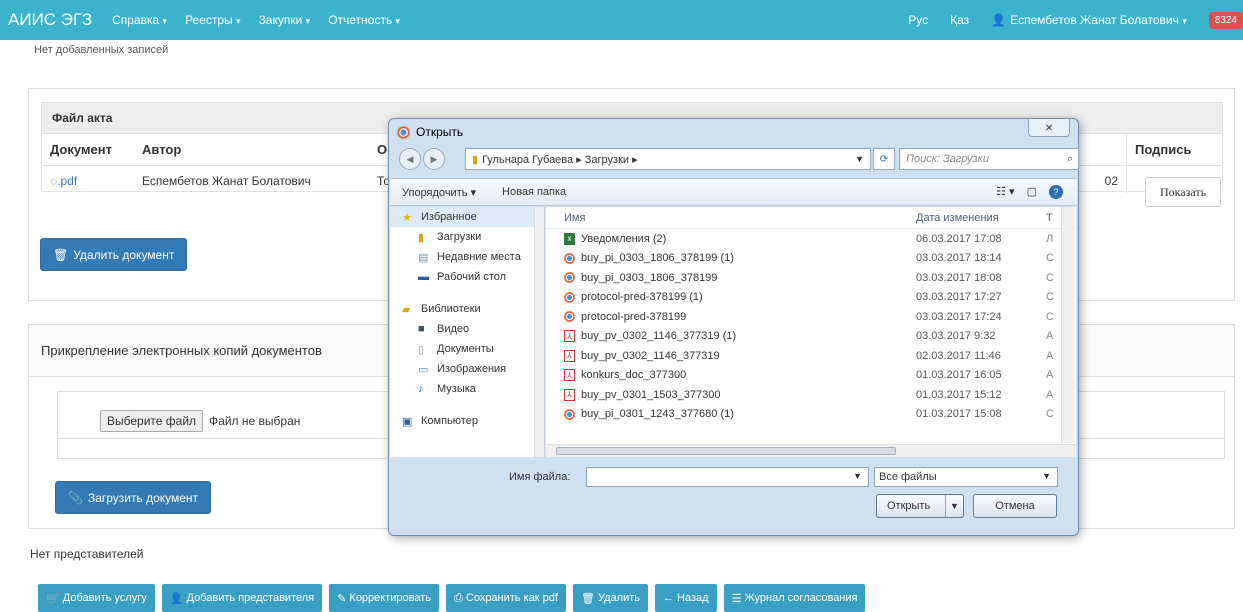 This screenshot has width=1243, height=612. Describe the element at coordinates (1225, 20) in the screenshot. I see `notification-badge: 8324` at that location.